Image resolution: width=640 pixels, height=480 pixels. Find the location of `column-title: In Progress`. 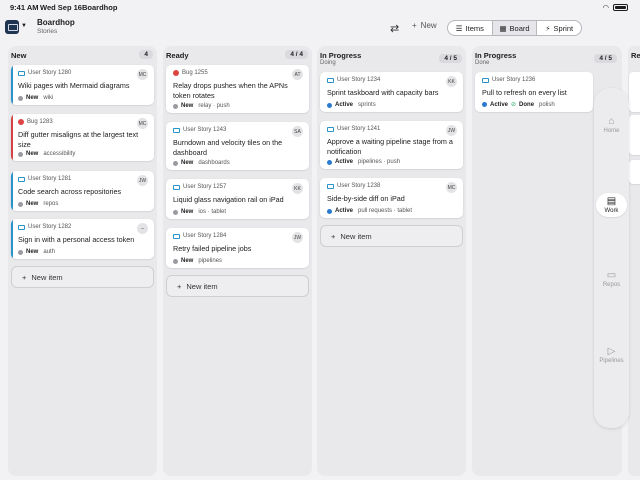

column-title: In Progress is located at coordinates (341, 55).